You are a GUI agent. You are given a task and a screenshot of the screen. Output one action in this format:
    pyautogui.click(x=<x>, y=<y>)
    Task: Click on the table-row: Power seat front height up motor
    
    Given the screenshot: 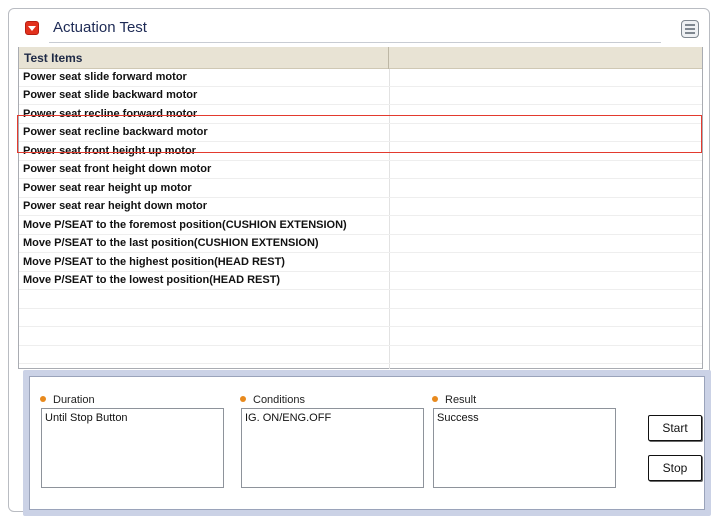 What is the action you would take?
    pyautogui.click(x=360, y=152)
    